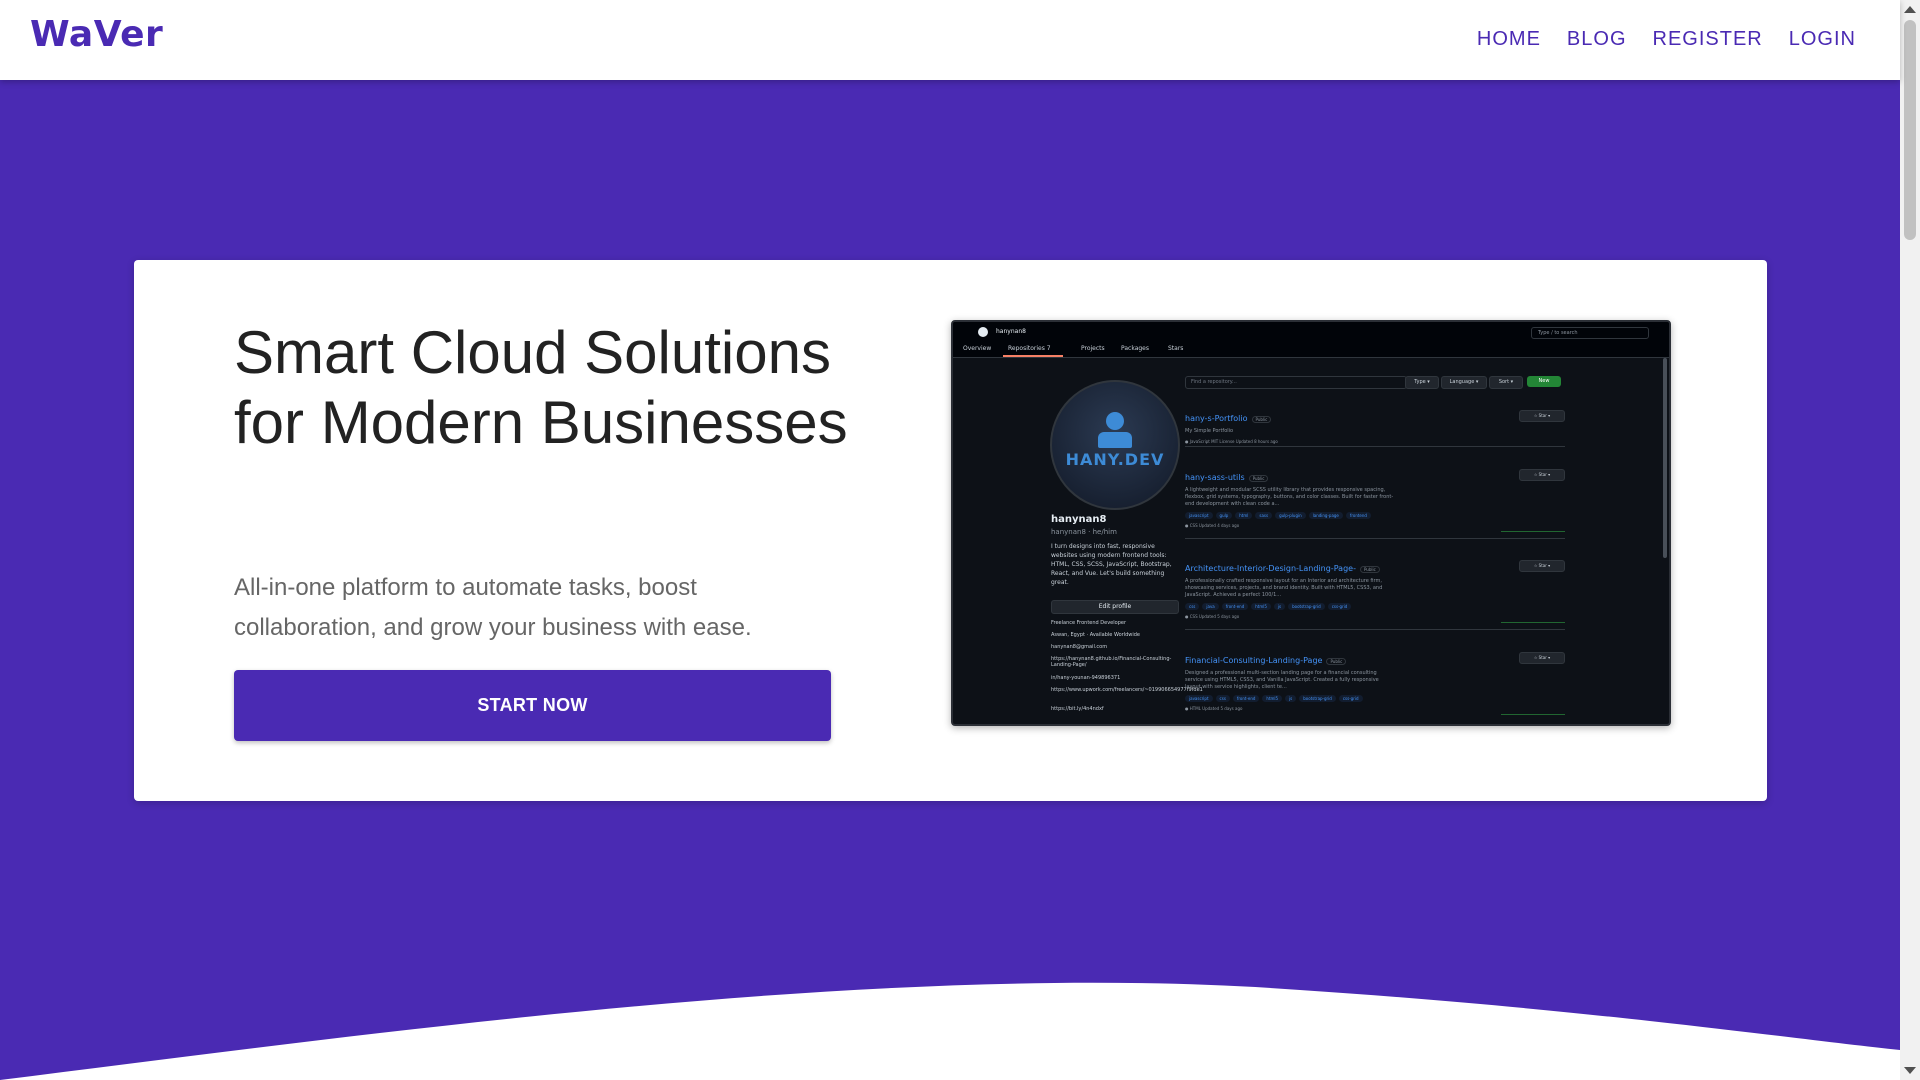 The image size is (1920, 1080). Describe the element at coordinates (1210, 606) in the screenshot. I see `repo-topic: java` at that location.